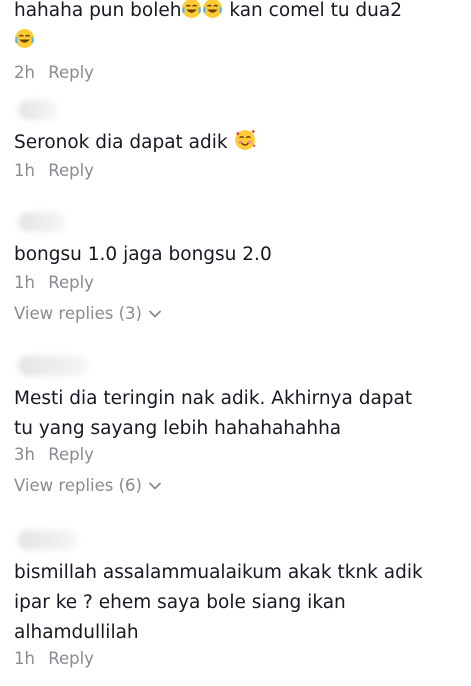 This screenshot has width=471, height=686. I want to click on comment-item: Seronok dia dapat adik 1h Reply, so click(237, 141).